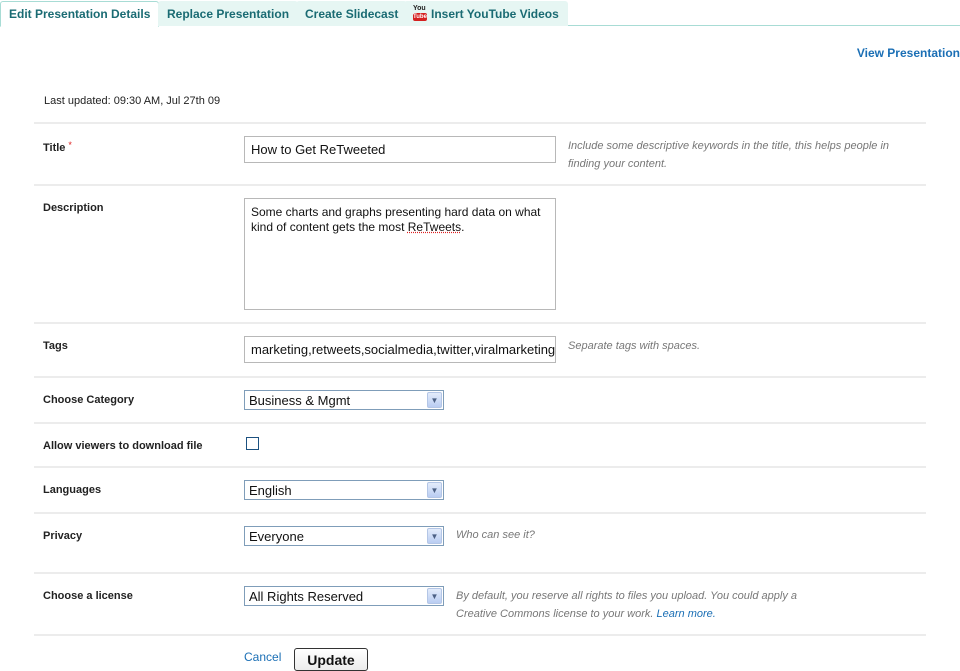 Image resolution: width=960 pixels, height=671 pixels. What do you see at coordinates (270, 490) in the screenshot?
I see `languages-value: English` at bounding box center [270, 490].